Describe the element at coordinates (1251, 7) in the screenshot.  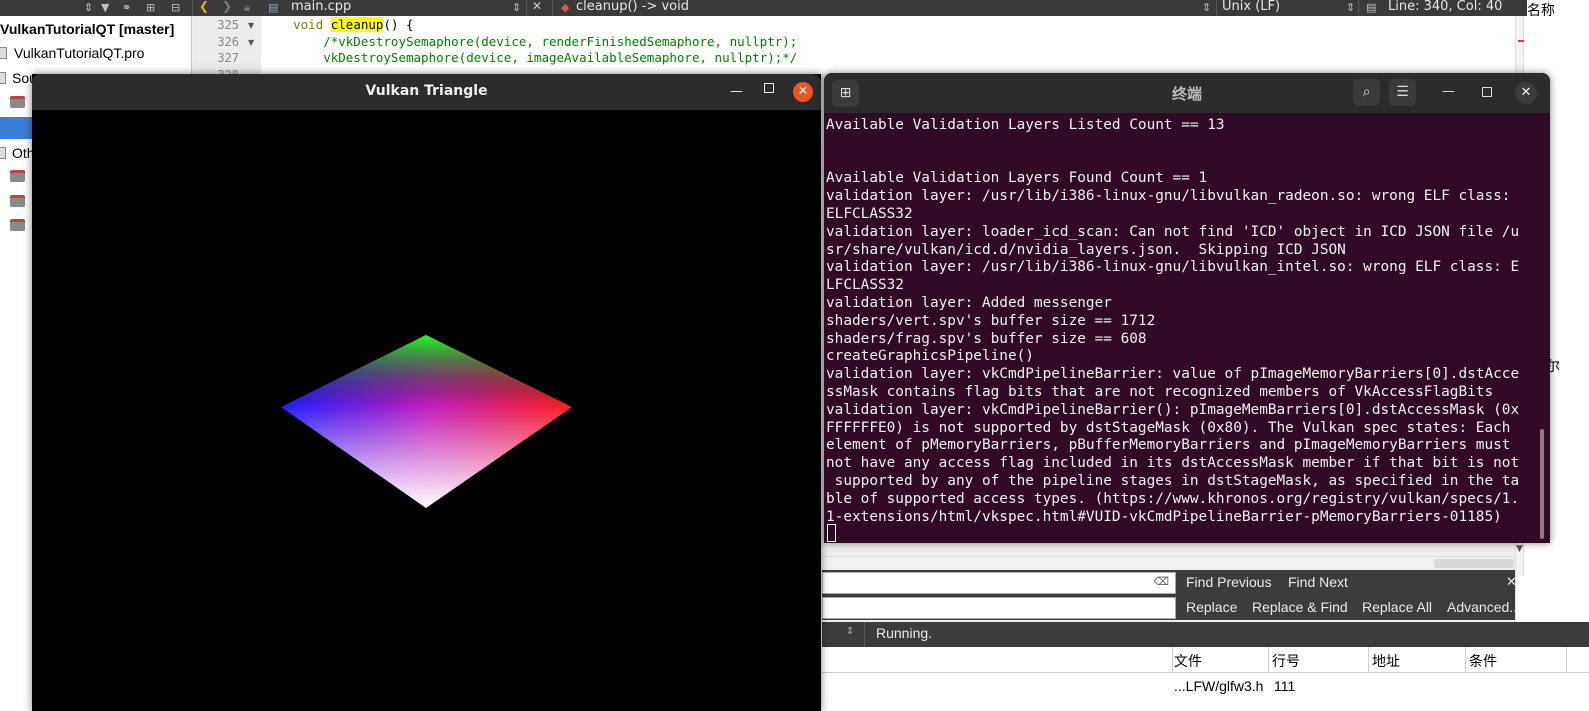
I see `line-ending-select: Unix (LF)` at that location.